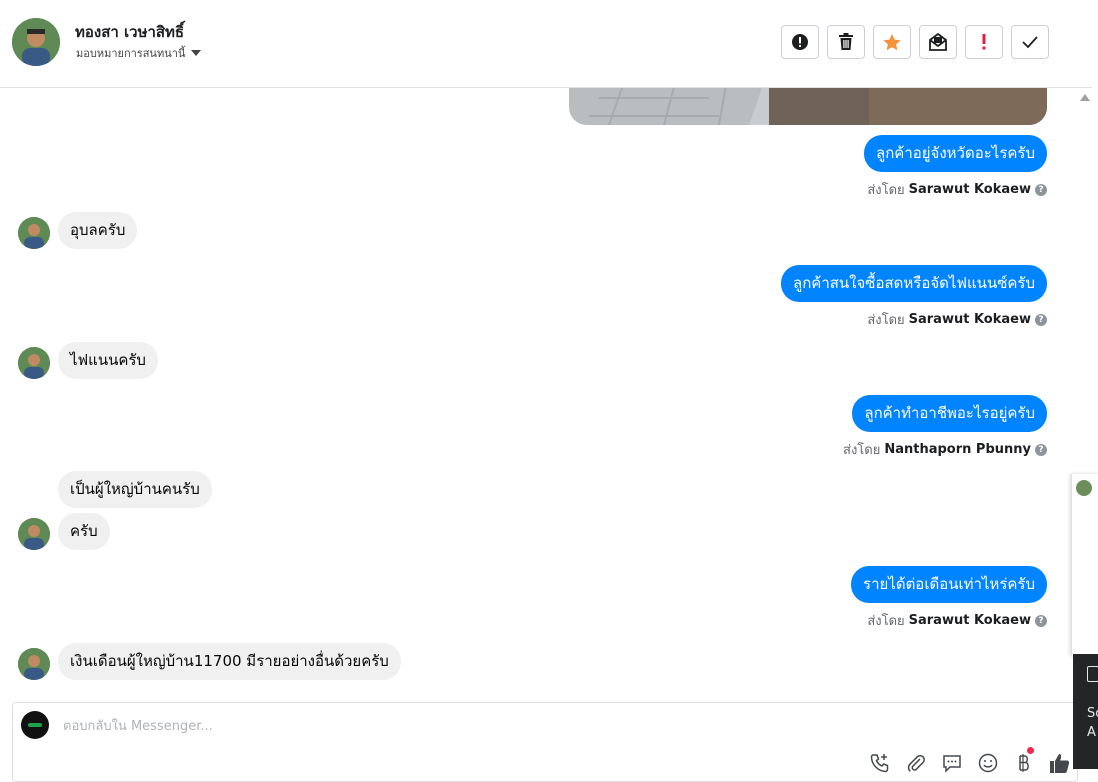  I want to click on notification-dot, so click(1030, 750).